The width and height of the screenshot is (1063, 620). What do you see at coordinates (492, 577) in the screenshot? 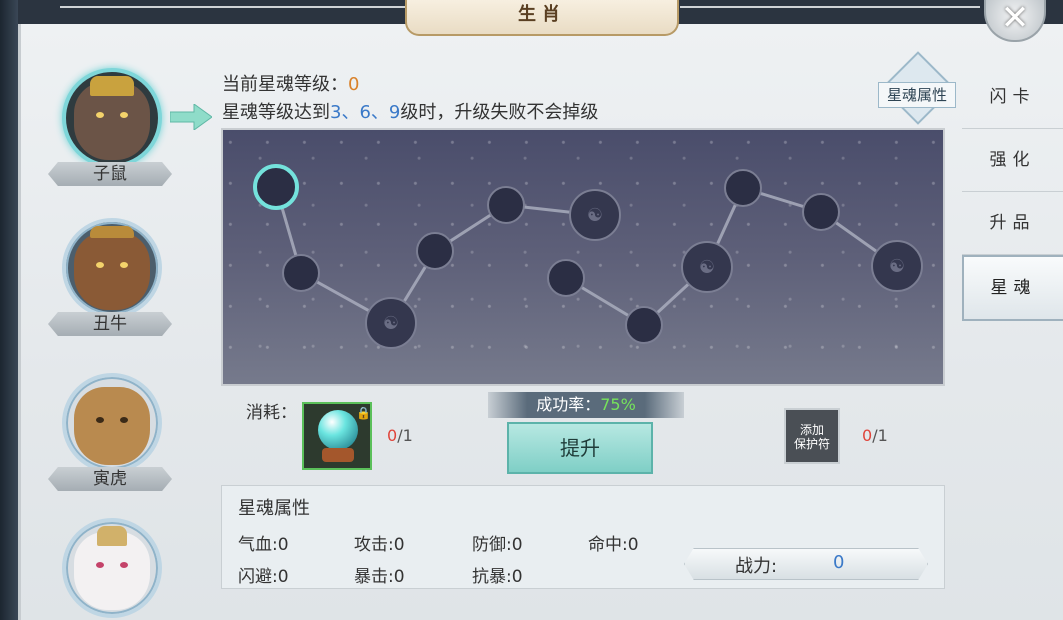
I see `stat-label: 抗暴:` at bounding box center [492, 577].